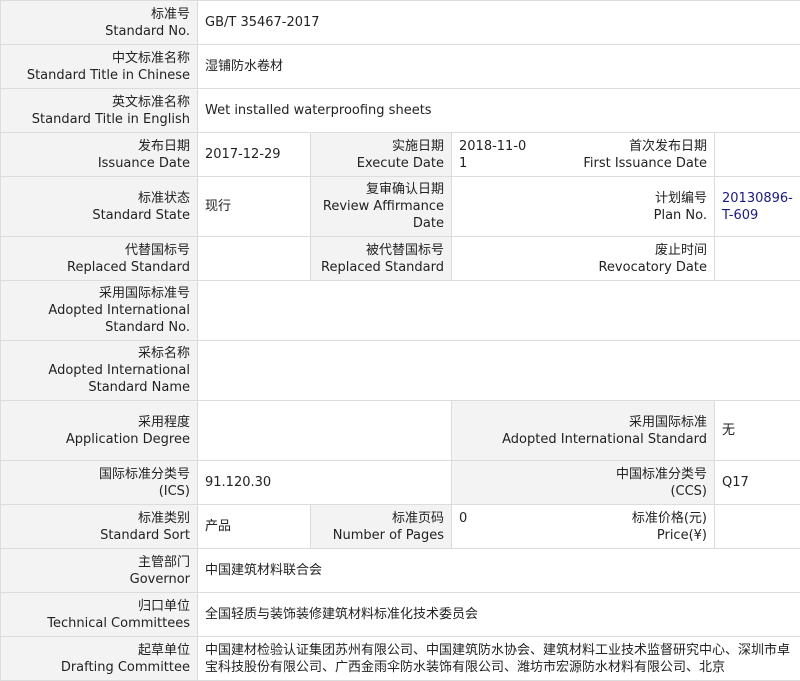 The image size is (800, 681). What do you see at coordinates (254, 526) in the screenshot?
I see `standard-sort-value: 产品` at bounding box center [254, 526].